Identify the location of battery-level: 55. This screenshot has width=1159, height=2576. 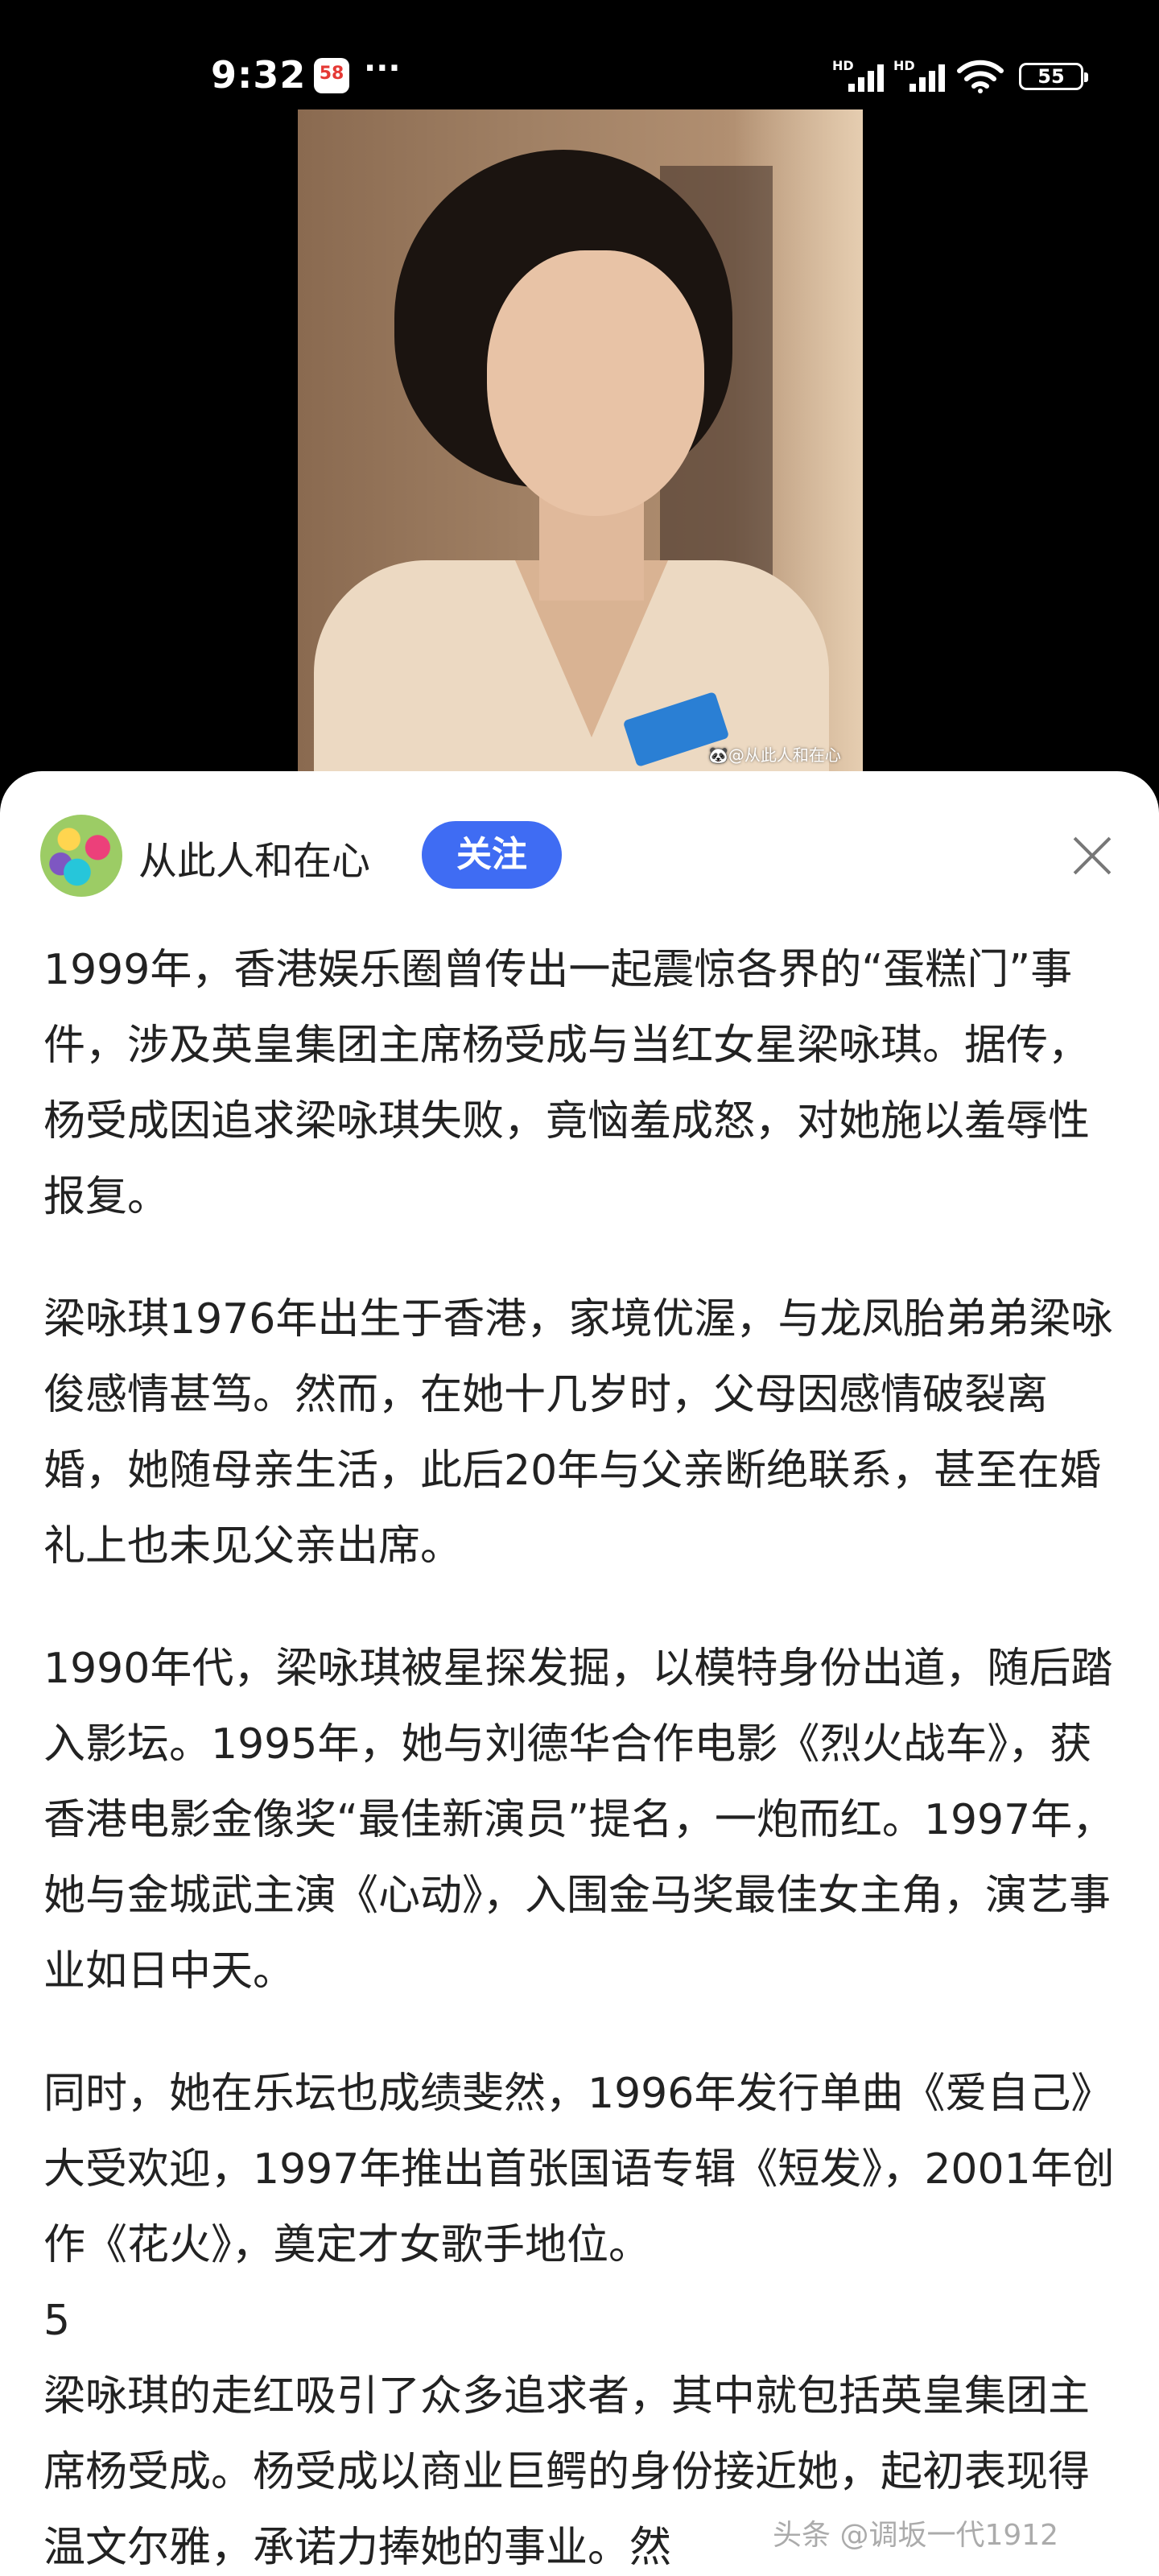
(1051, 76).